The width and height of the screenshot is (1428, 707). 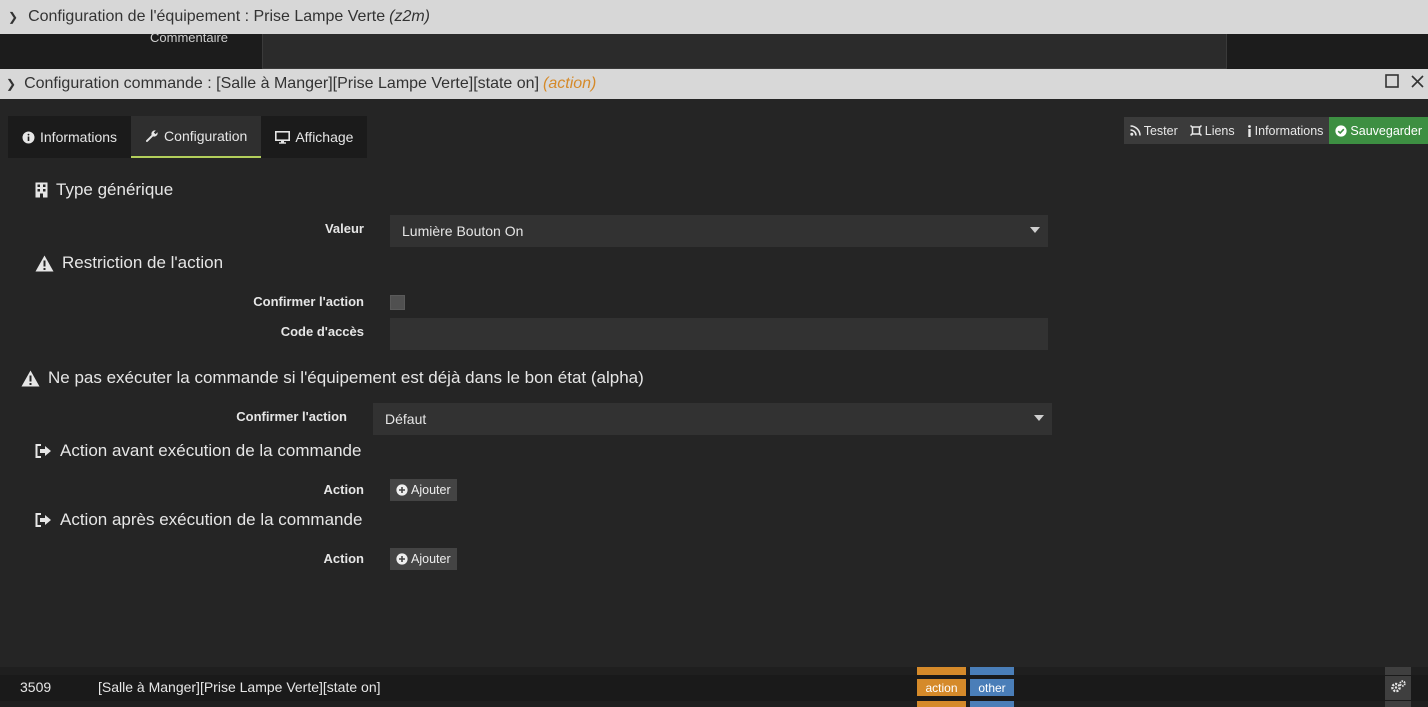 What do you see at coordinates (1135, 130) in the screenshot?
I see `rss-icon` at bounding box center [1135, 130].